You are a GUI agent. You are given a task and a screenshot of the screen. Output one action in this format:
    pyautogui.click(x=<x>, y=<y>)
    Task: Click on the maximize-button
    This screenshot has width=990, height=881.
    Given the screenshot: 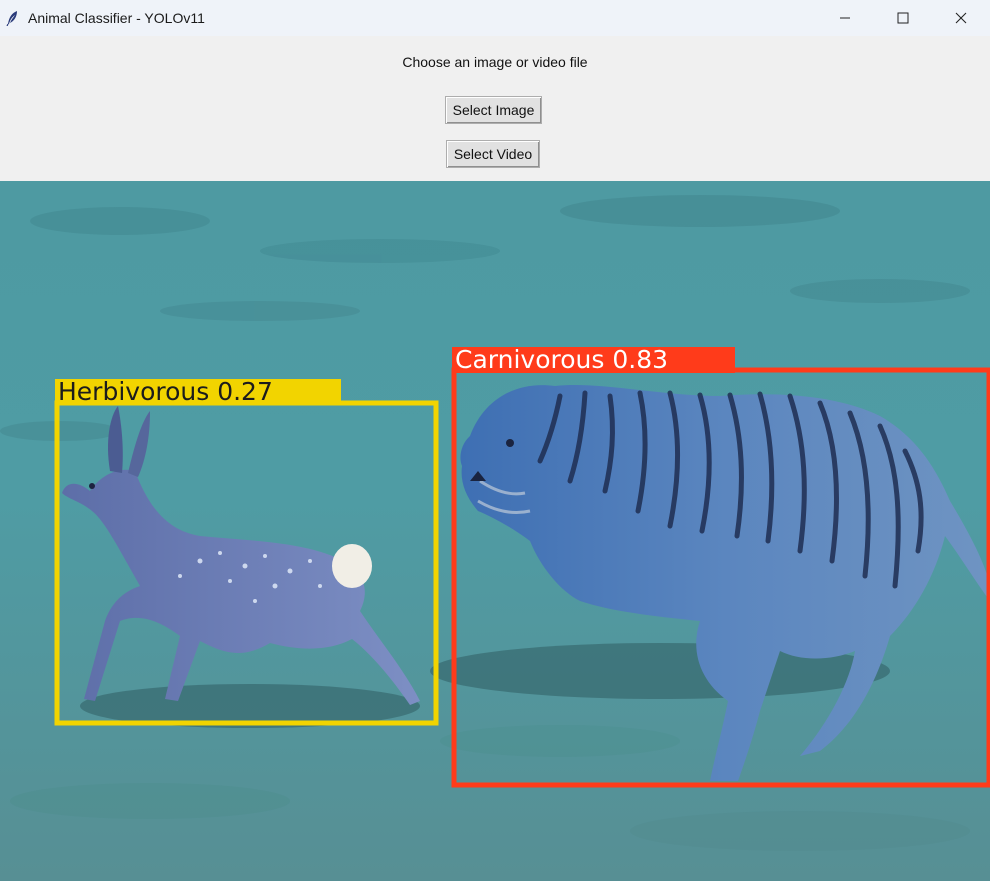 What is the action you would take?
    pyautogui.click(x=903, y=18)
    